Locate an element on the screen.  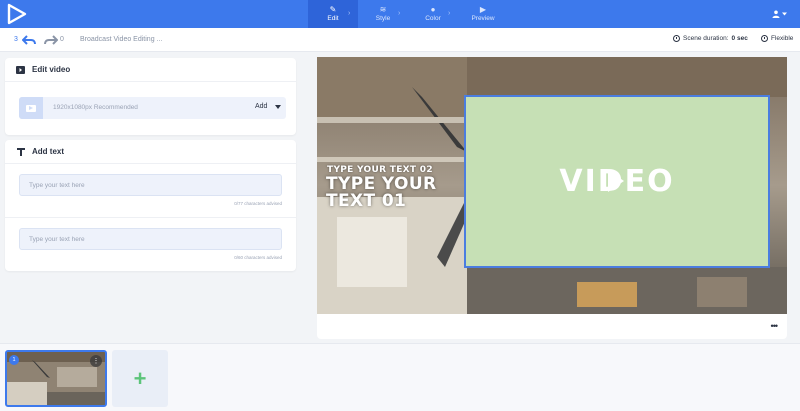
scene-duration: Scene duration: 0 sec is located at coordinates (710, 38).